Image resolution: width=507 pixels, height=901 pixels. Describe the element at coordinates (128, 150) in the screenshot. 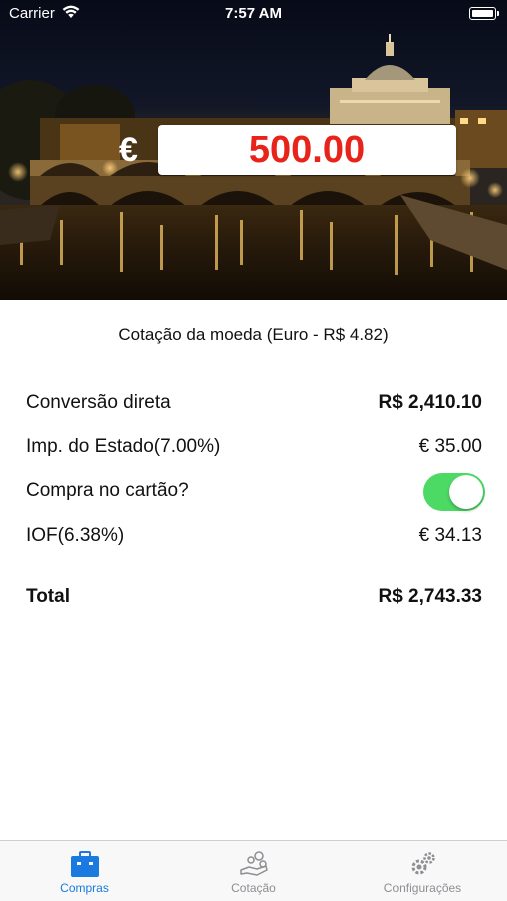

I see `currency-symbol: €` at that location.